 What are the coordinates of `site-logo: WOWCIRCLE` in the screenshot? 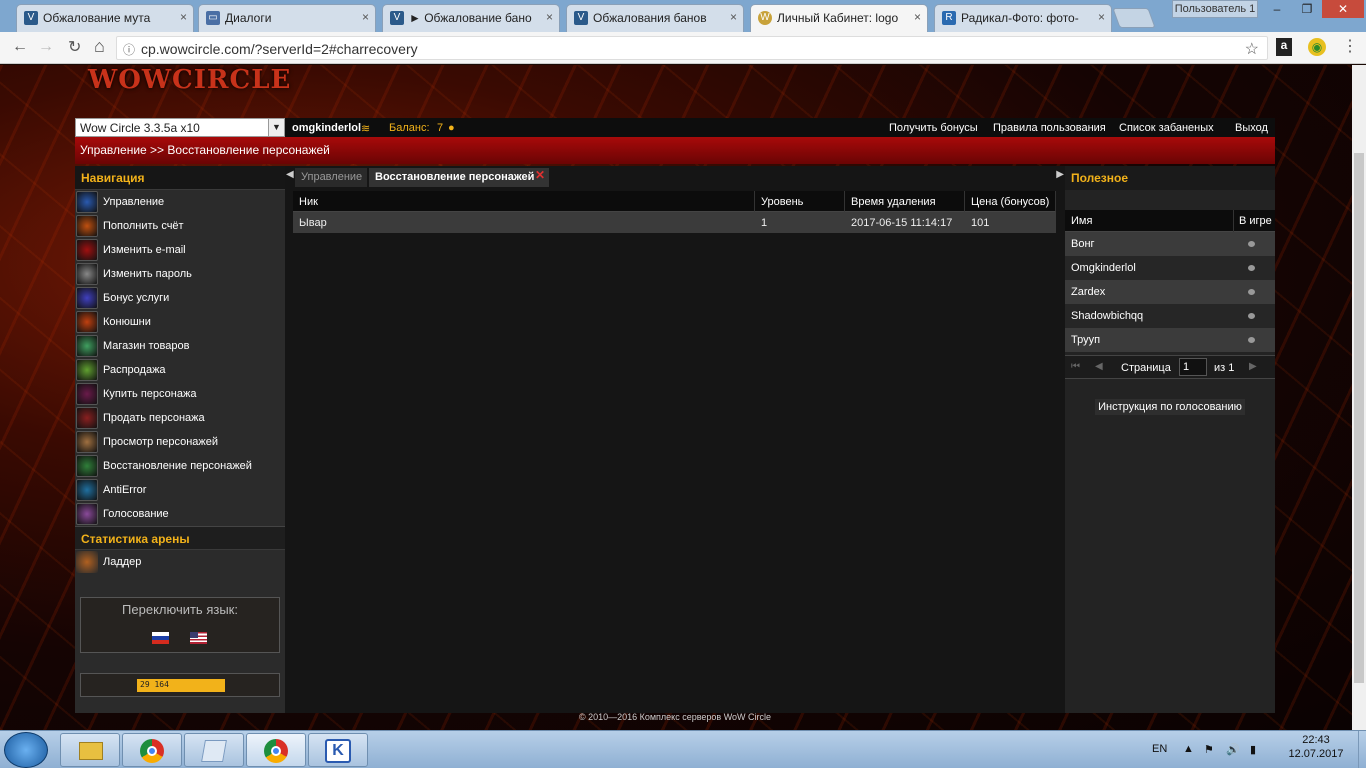 It's located at (189, 80).